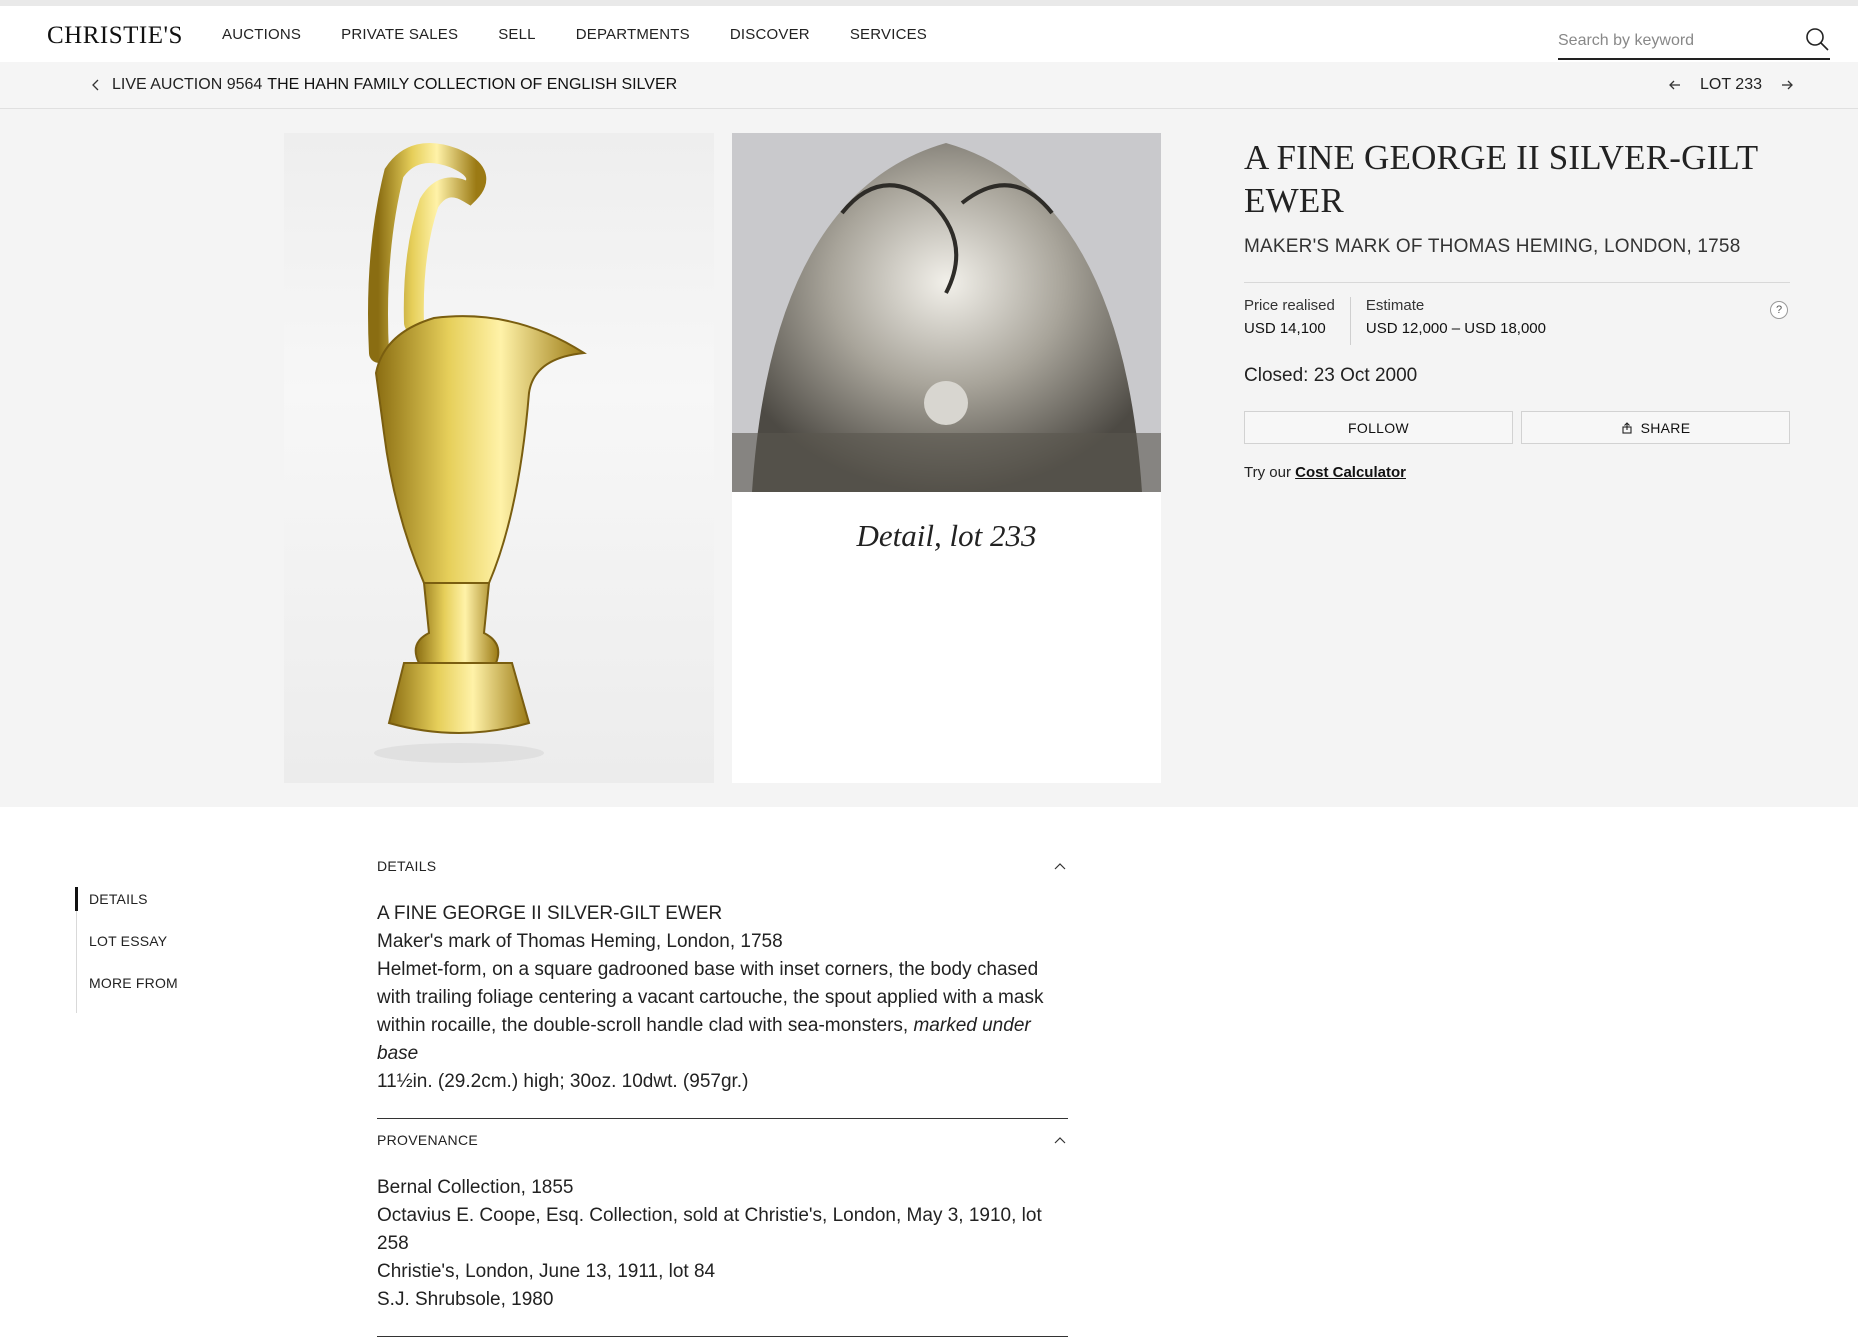  Describe the element at coordinates (127, 992) in the screenshot. I see `side-nav-more-from: MORE FROM` at that location.